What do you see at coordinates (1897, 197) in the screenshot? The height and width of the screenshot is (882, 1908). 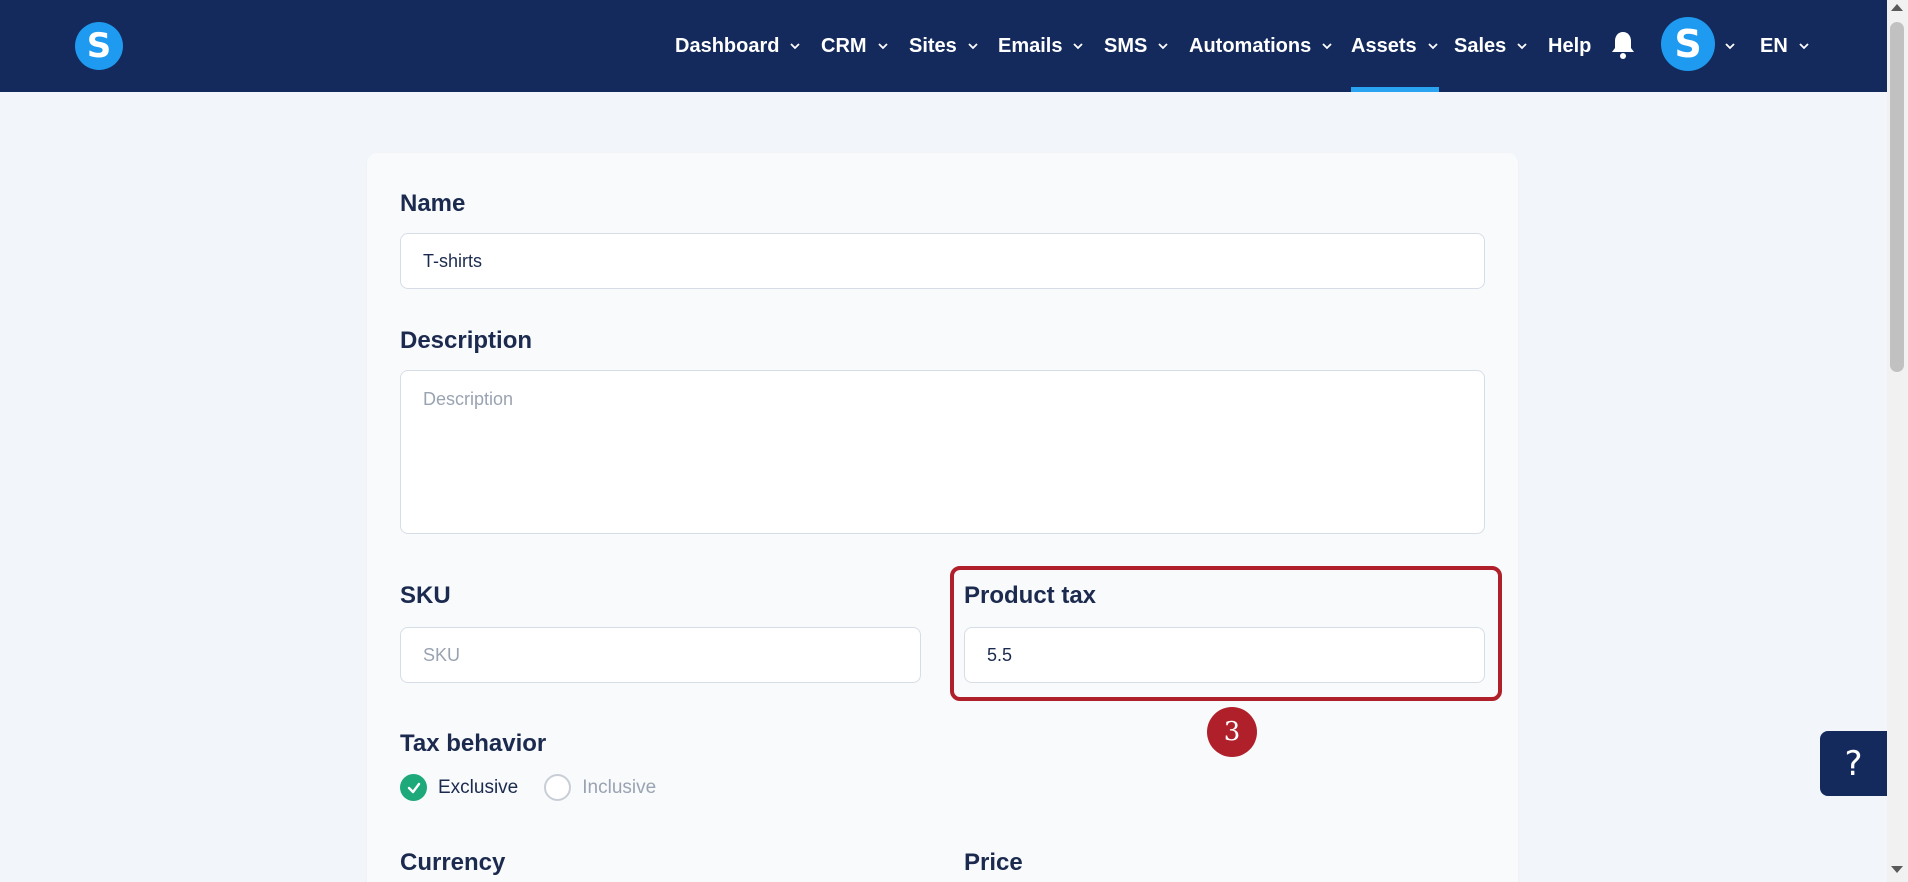 I see `scrollbar-thumb` at bounding box center [1897, 197].